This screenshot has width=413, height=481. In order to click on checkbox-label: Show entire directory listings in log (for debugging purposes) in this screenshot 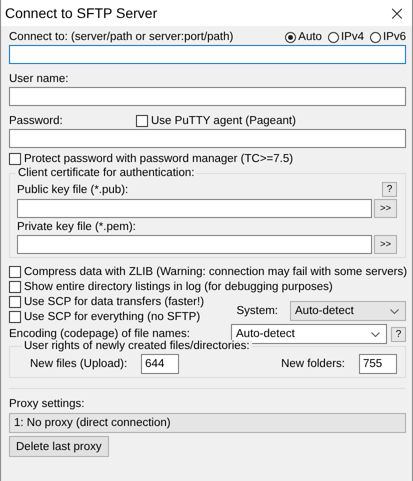, I will do `click(178, 287)`.